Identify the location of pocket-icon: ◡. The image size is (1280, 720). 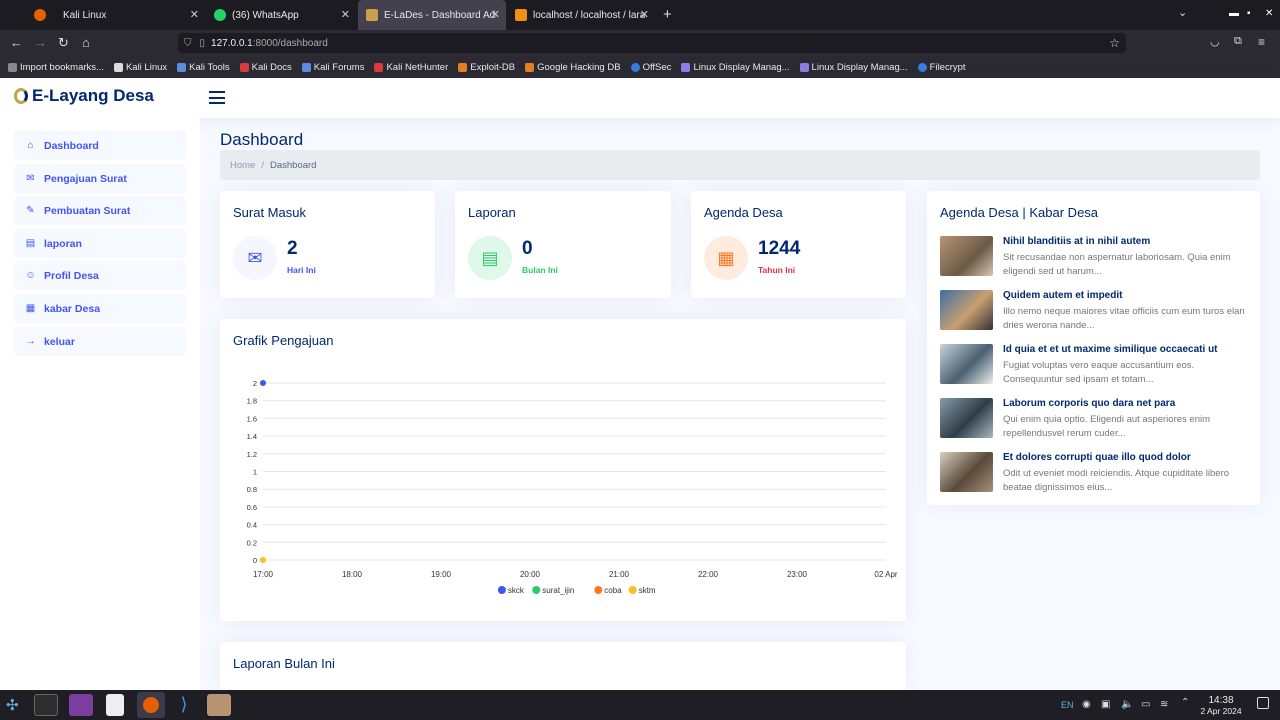
(1215, 41).